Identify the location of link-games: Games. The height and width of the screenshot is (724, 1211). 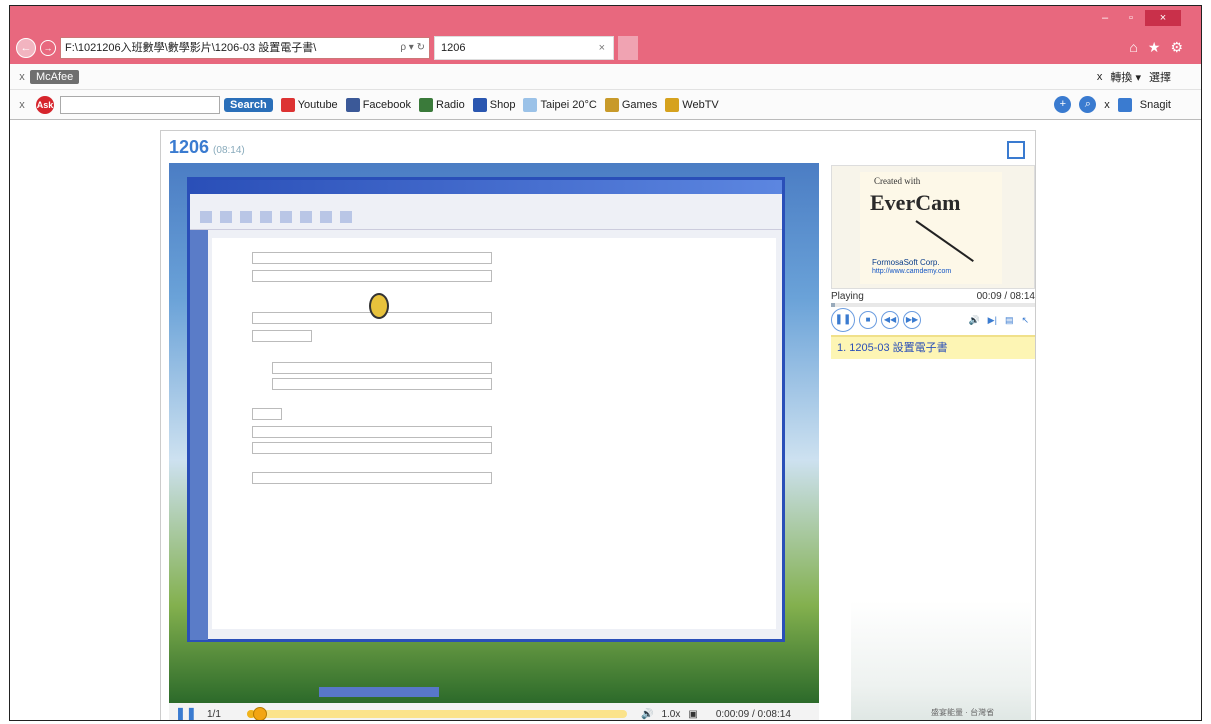
(631, 104).